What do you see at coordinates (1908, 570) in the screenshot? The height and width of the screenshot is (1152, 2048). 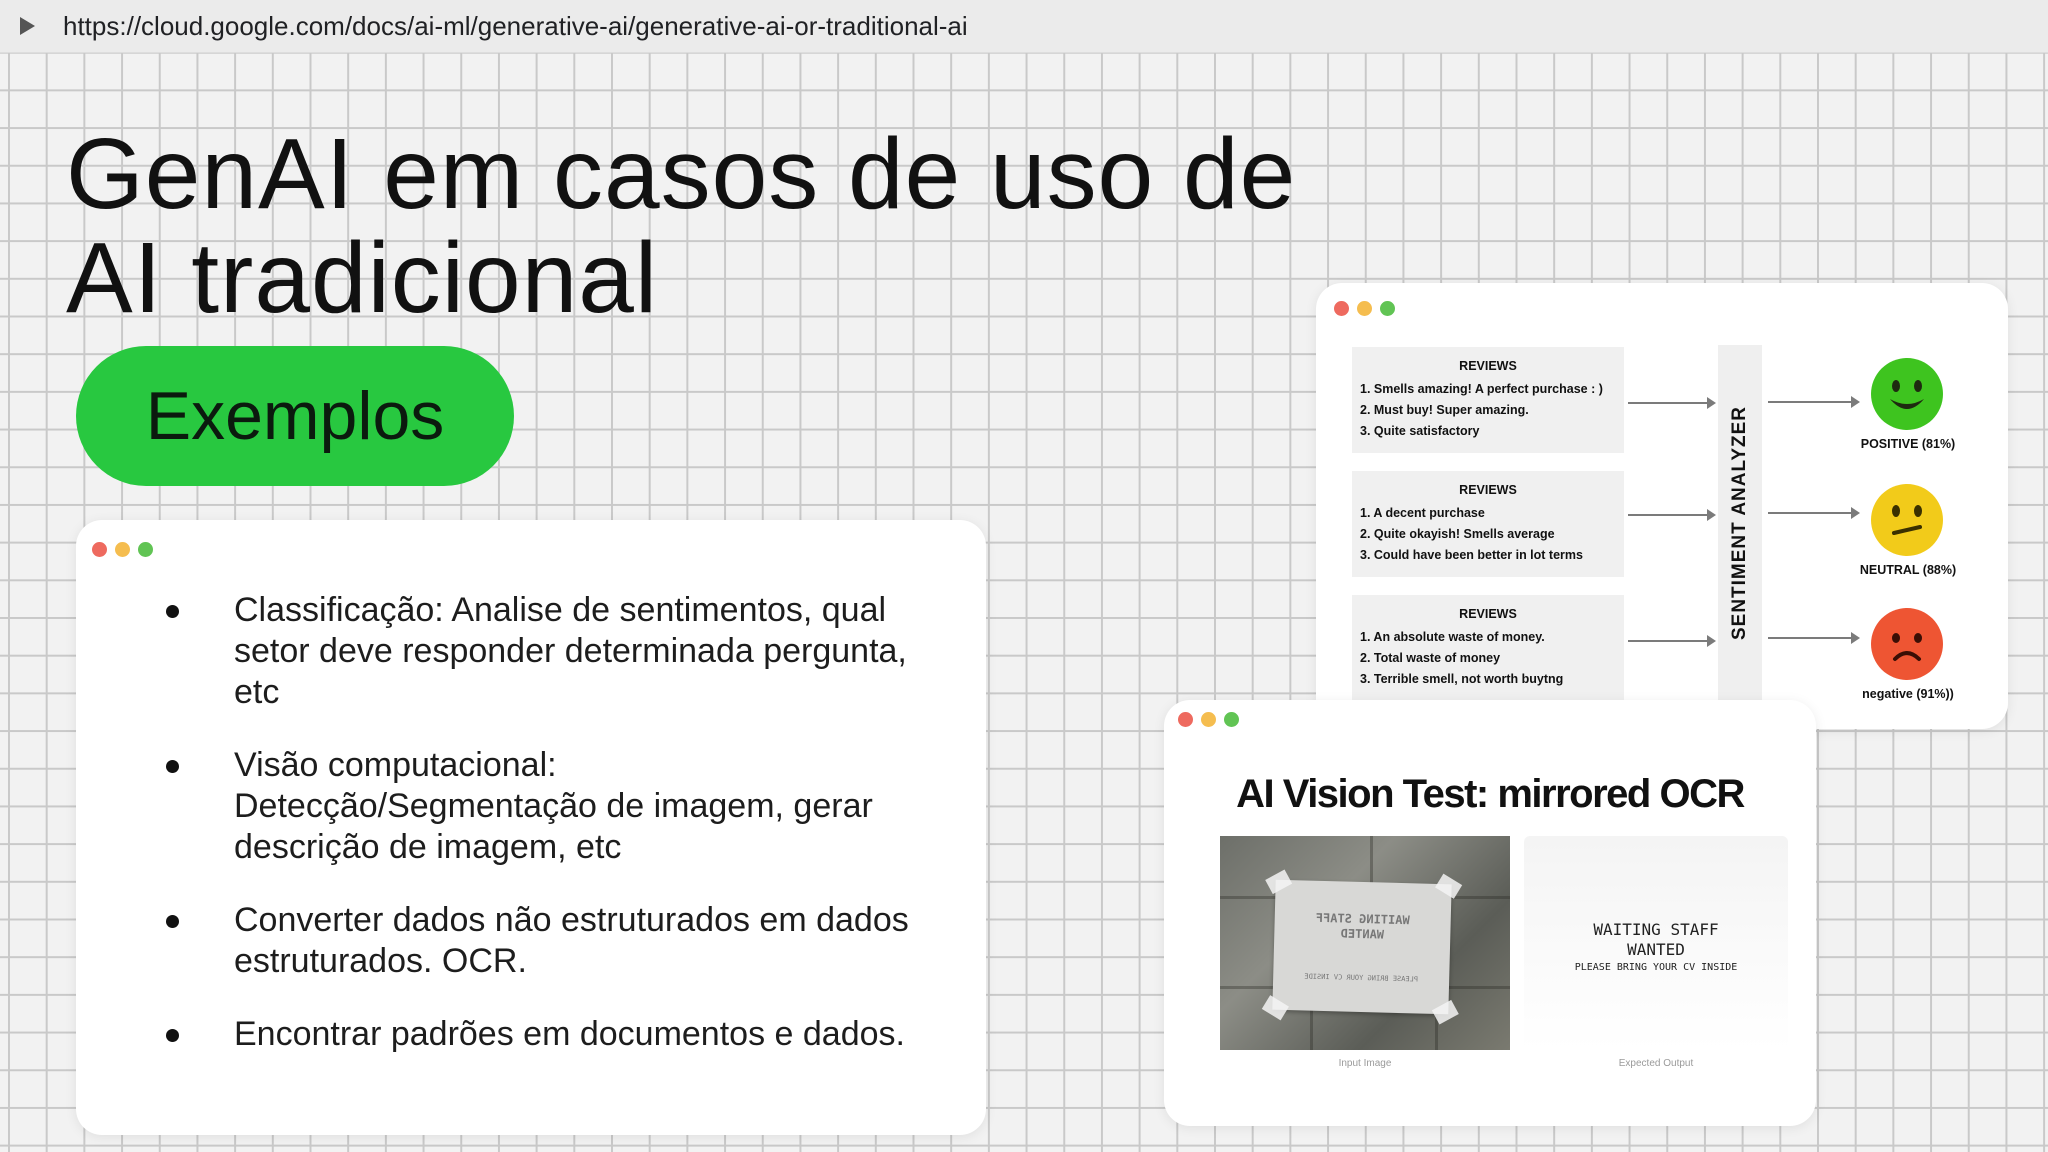 I see `sentiment-result-neutral: NEUTRAL (88%)` at bounding box center [1908, 570].